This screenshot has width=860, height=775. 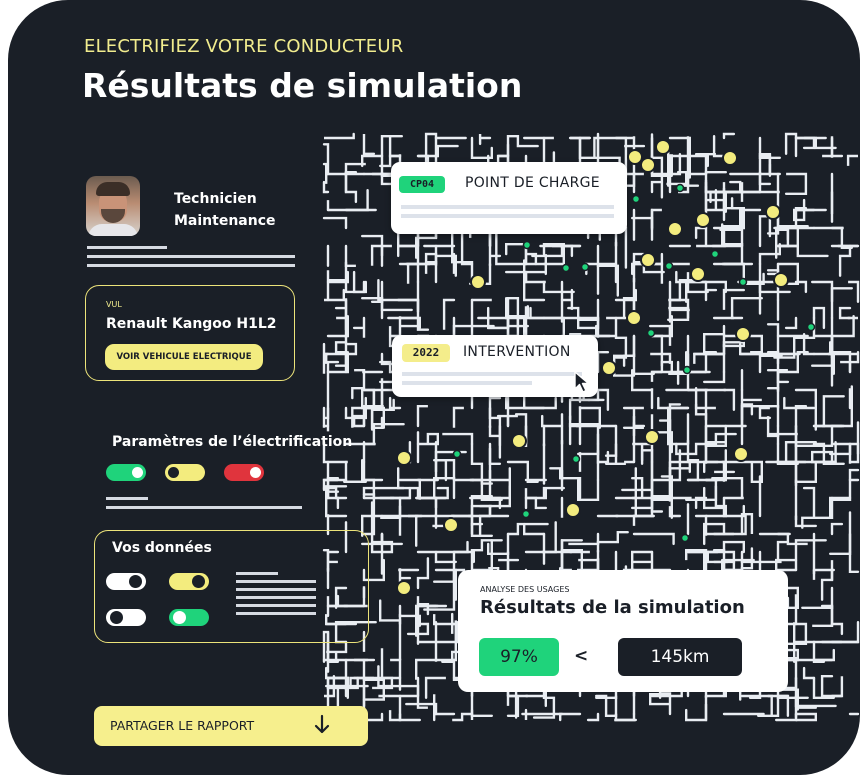 What do you see at coordinates (244, 472) in the screenshot?
I see `parameter-toggle-red` at bounding box center [244, 472].